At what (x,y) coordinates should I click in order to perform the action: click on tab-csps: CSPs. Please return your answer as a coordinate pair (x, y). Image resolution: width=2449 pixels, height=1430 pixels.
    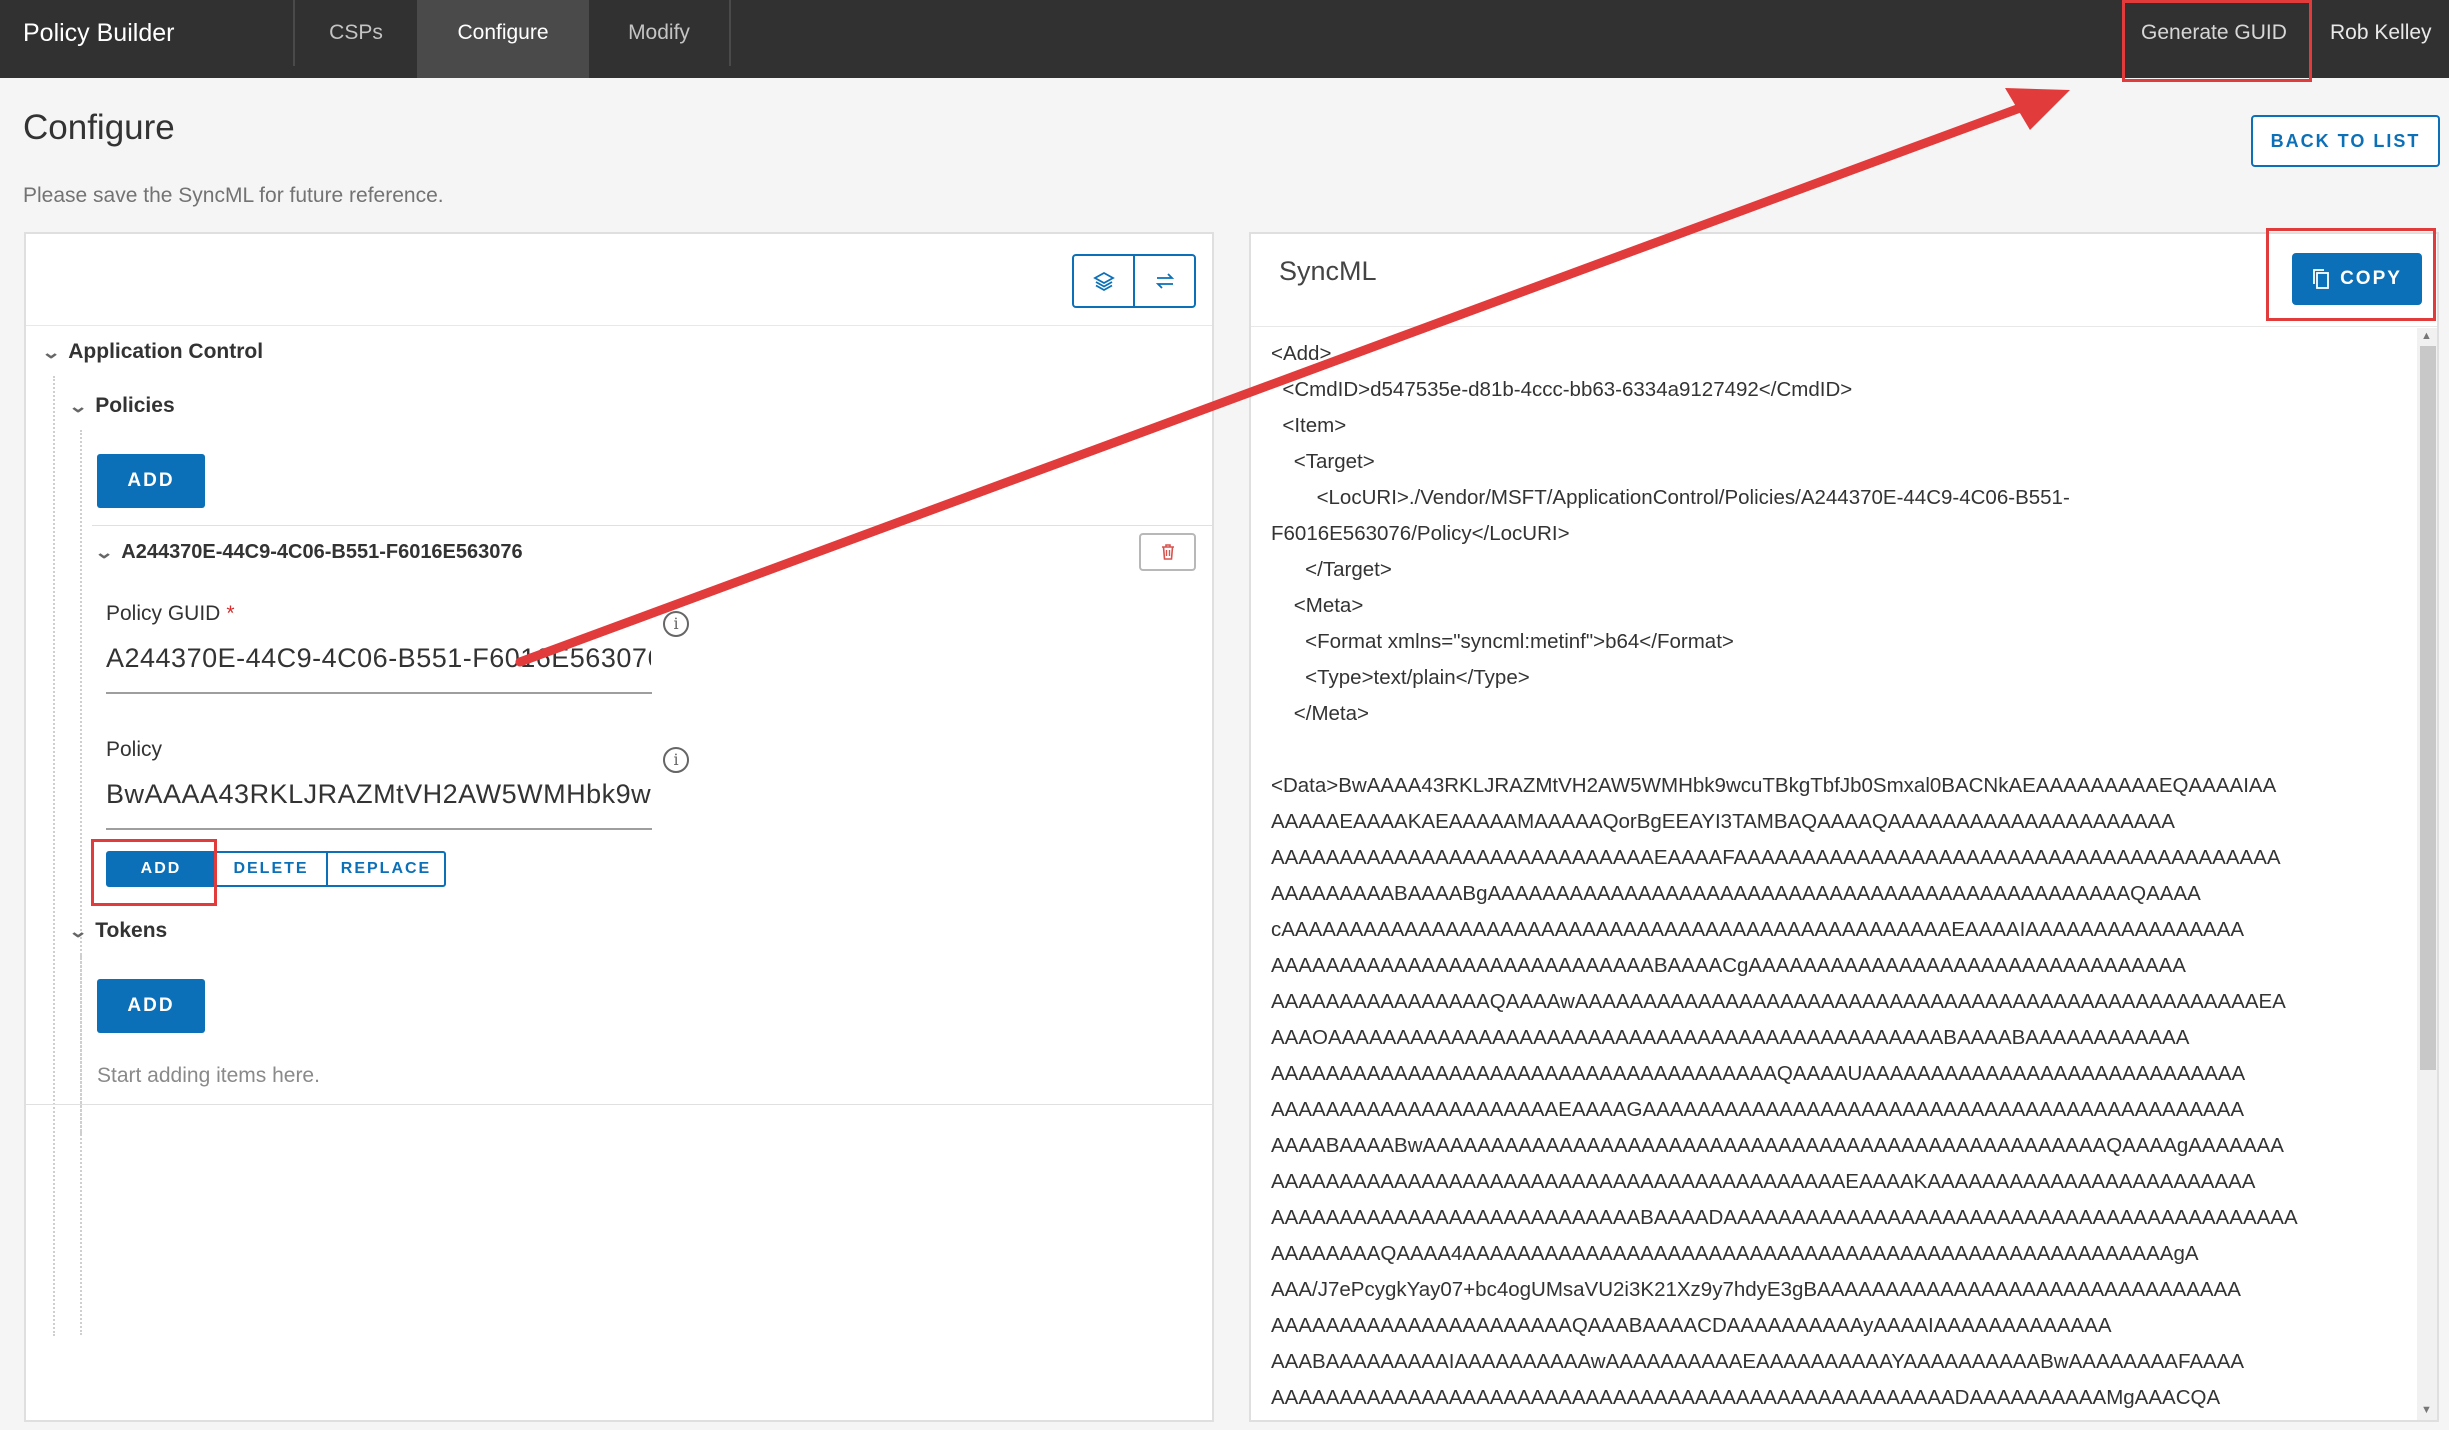
    Looking at the image, I should click on (356, 39).